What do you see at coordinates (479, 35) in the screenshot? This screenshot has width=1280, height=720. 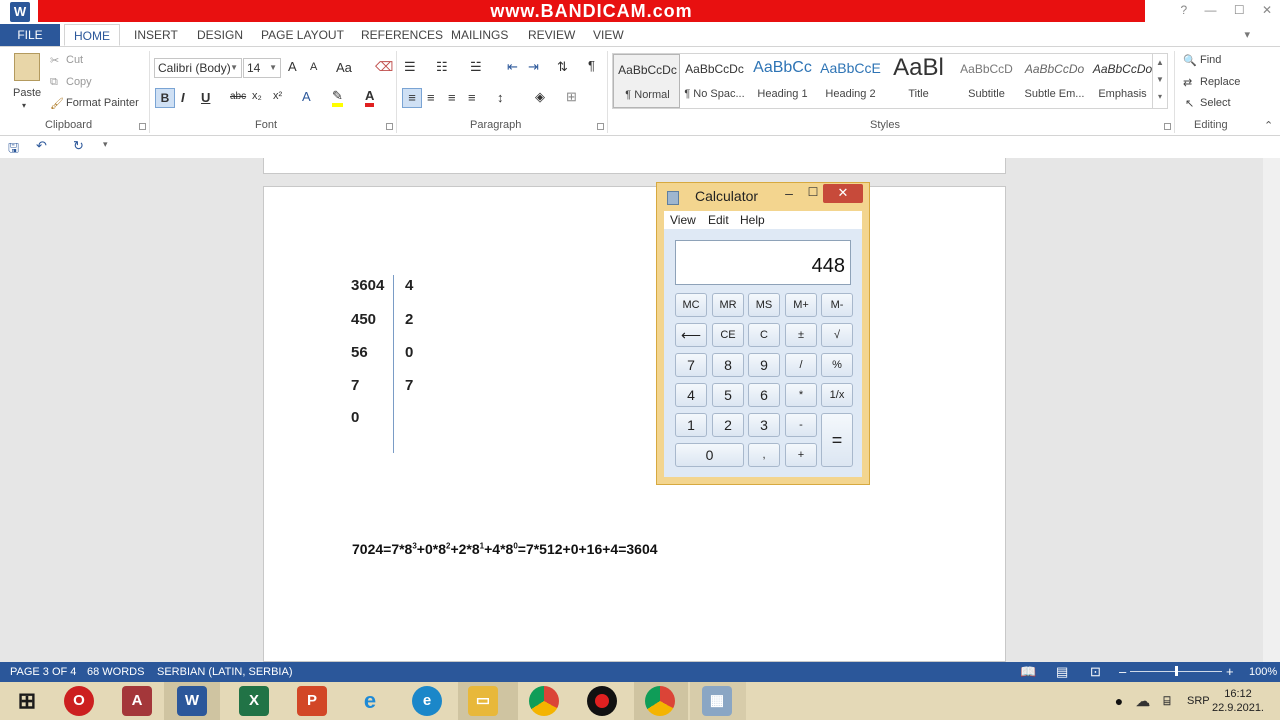 I see `tab-mailings: MAILINGS` at bounding box center [479, 35].